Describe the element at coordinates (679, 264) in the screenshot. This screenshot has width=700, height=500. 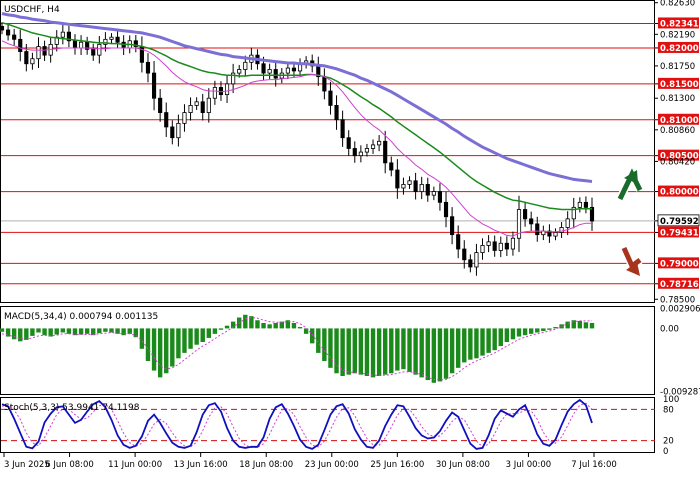
I see `level-tag-label: 0.79000` at that location.